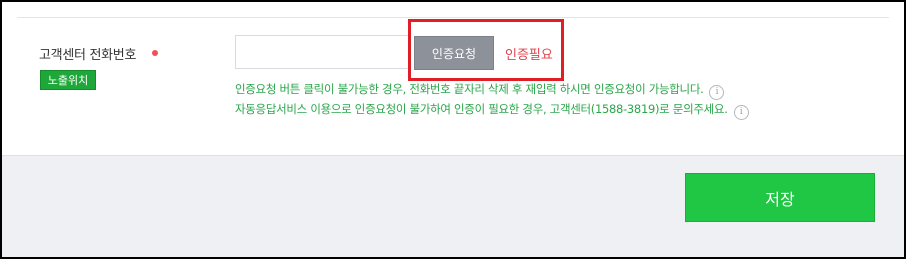 This screenshot has width=906, height=259. What do you see at coordinates (88, 55) in the screenshot?
I see `phone-field-label: 고객센터 전화번호` at bounding box center [88, 55].